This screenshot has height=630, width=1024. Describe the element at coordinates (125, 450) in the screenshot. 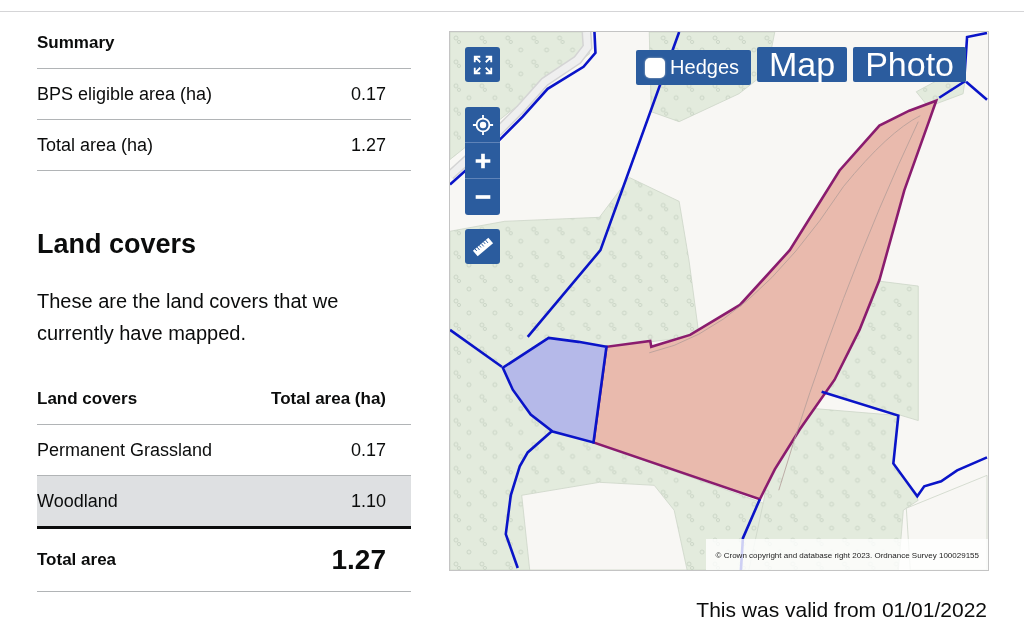

I see `table-cell: Permanent Grassland` at that location.